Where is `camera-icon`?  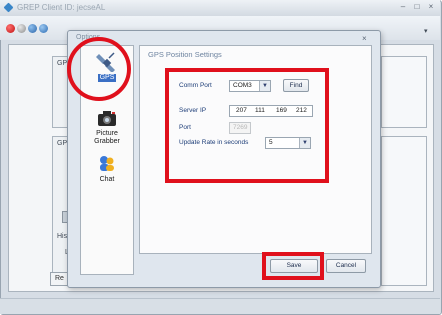 camera-icon is located at coordinates (107, 118).